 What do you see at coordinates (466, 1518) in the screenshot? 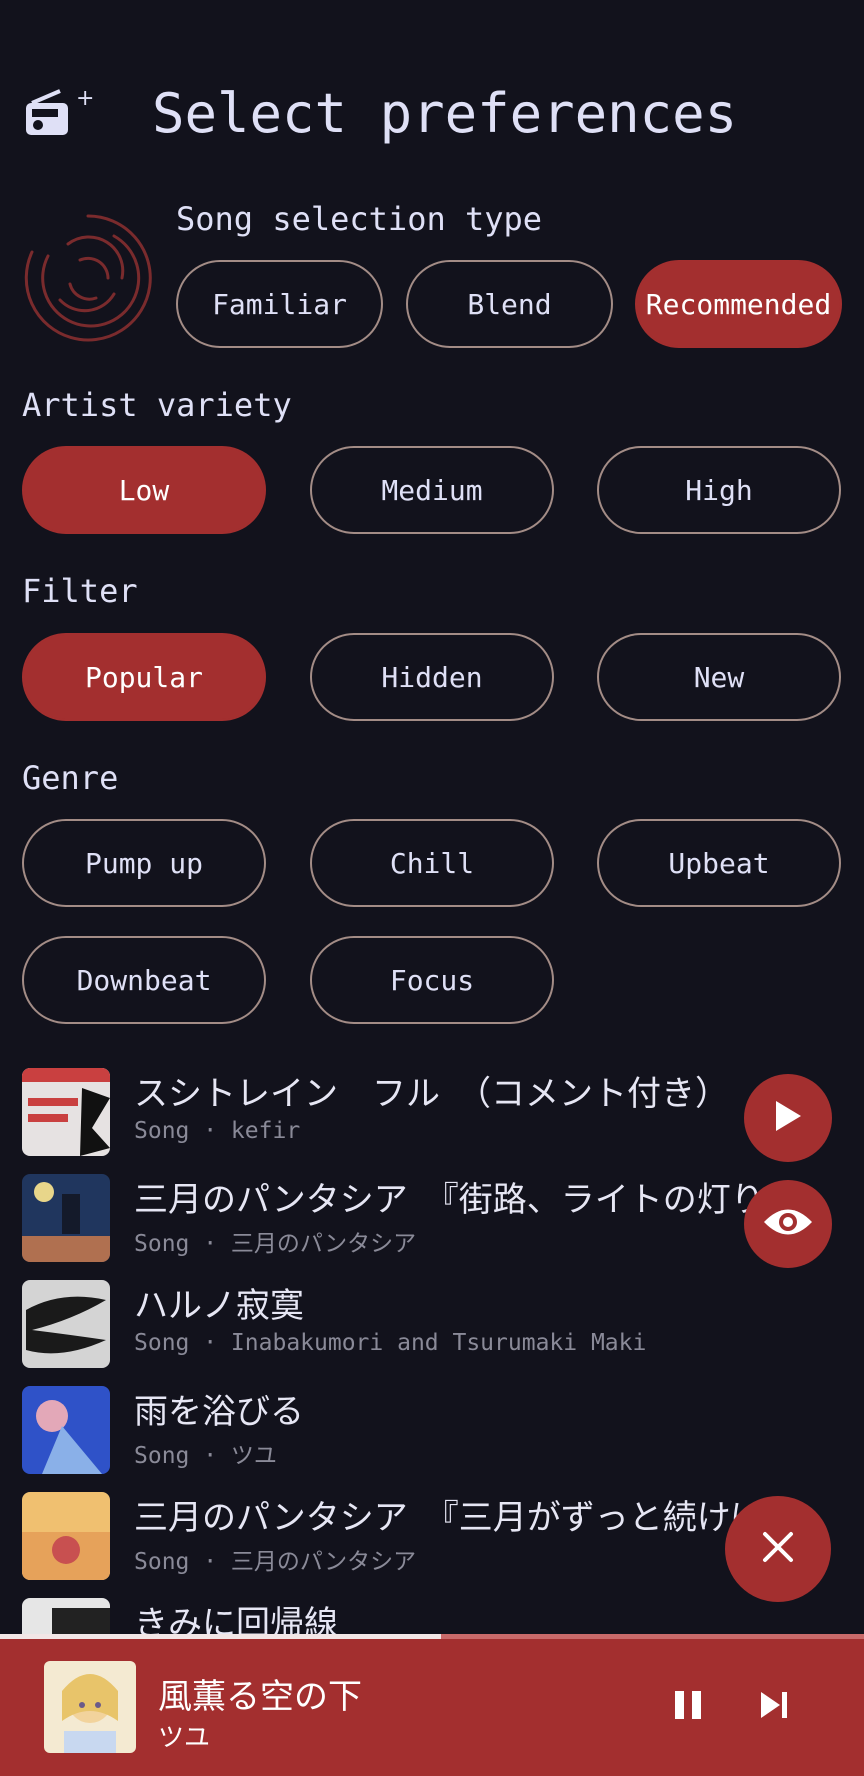
I see `song-title: 三月のパンタシア 『三月がずっと続けば』` at bounding box center [466, 1518].